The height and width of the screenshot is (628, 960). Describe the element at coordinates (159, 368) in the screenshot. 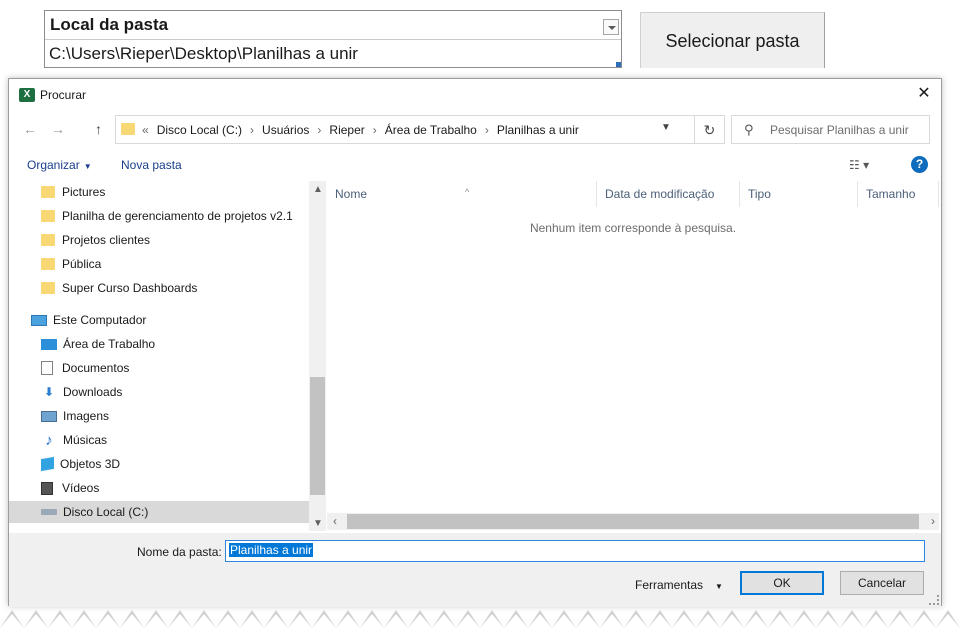

I see `nav-item-documents: Documentos` at that location.